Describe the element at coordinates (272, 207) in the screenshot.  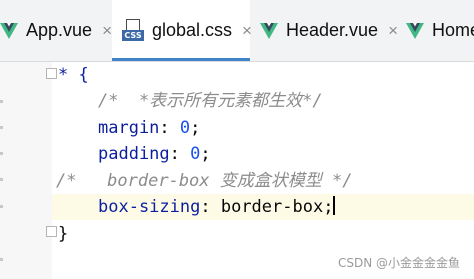
I see `css-value: border-box` at that location.